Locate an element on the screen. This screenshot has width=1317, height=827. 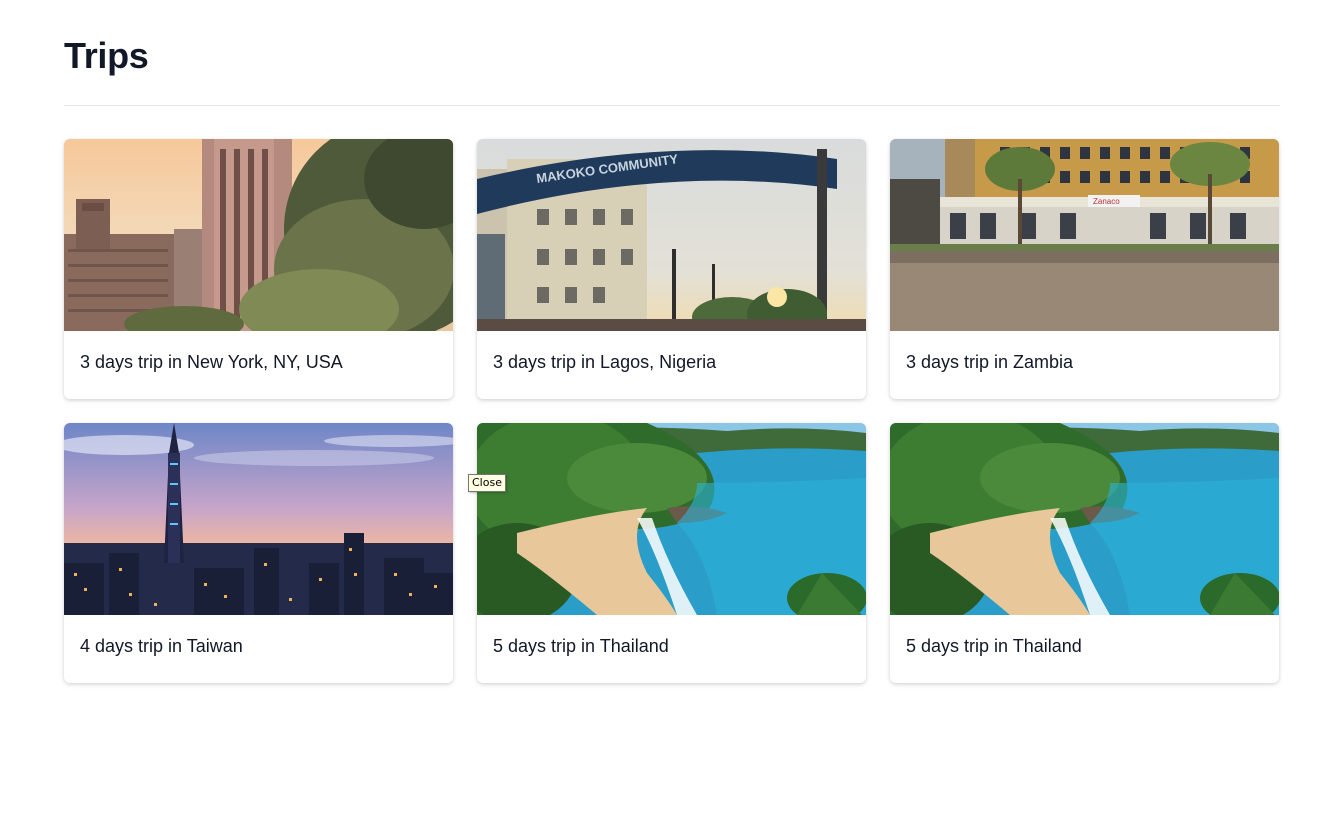
trip-image-taiwan is located at coordinates (258, 519).